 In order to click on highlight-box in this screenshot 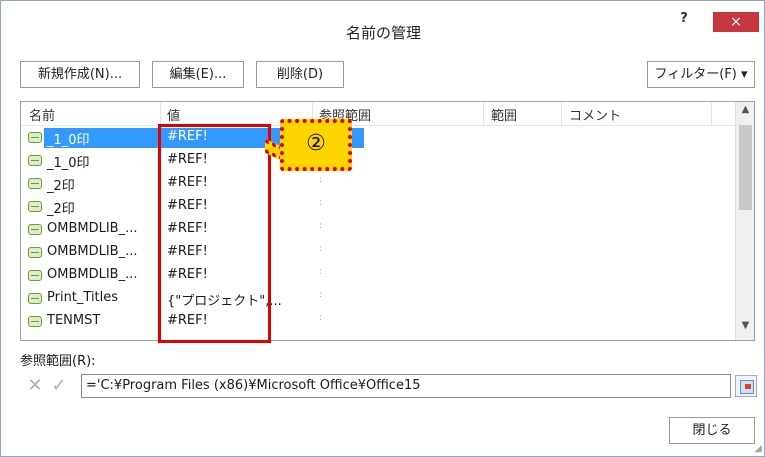, I will do `click(214, 233)`.